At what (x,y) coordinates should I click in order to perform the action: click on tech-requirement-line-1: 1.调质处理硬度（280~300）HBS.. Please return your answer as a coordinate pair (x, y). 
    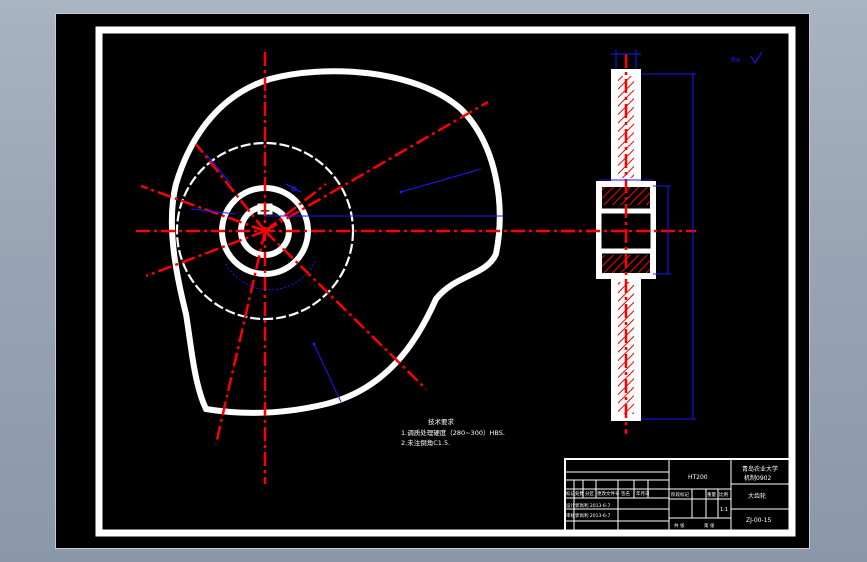
    Looking at the image, I should click on (453, 432).